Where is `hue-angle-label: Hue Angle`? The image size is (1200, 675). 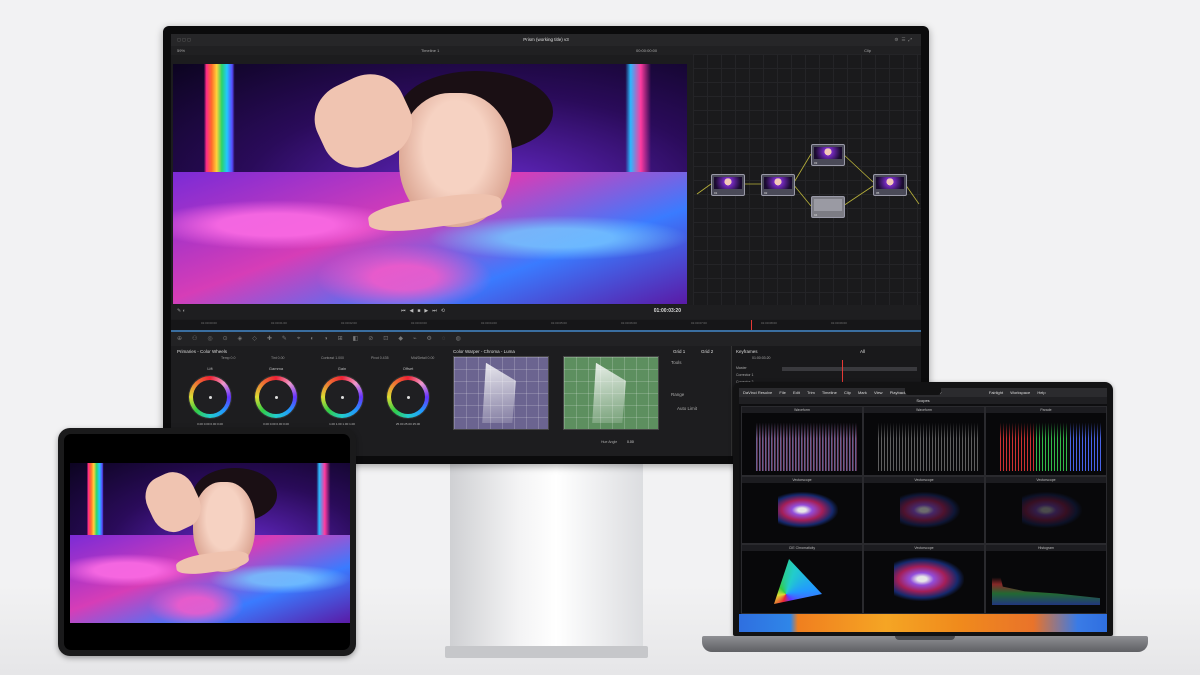 hue-angle-label: Hue Angle is located at coordinates (609, 442).